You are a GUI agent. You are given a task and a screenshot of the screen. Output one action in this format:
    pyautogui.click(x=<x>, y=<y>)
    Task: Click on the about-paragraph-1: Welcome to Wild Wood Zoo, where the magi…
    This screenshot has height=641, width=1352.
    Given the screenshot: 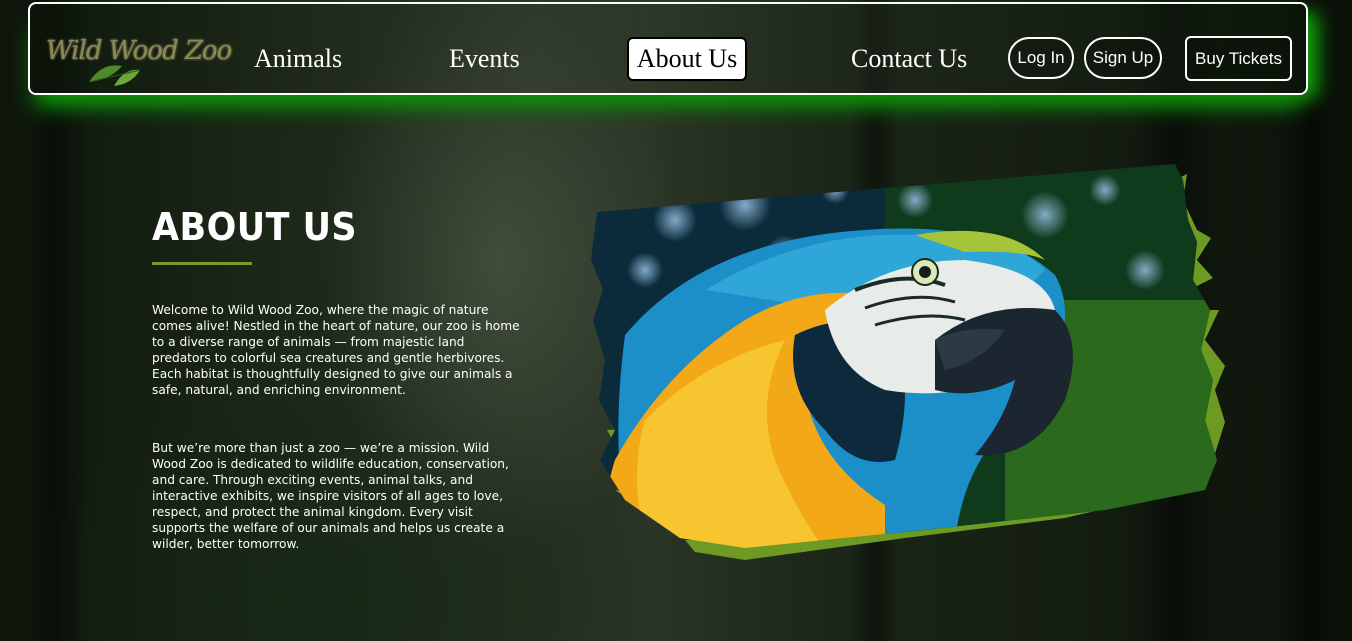 What is the action you would take?
    pyautogui.click(x=336, y=350)
    